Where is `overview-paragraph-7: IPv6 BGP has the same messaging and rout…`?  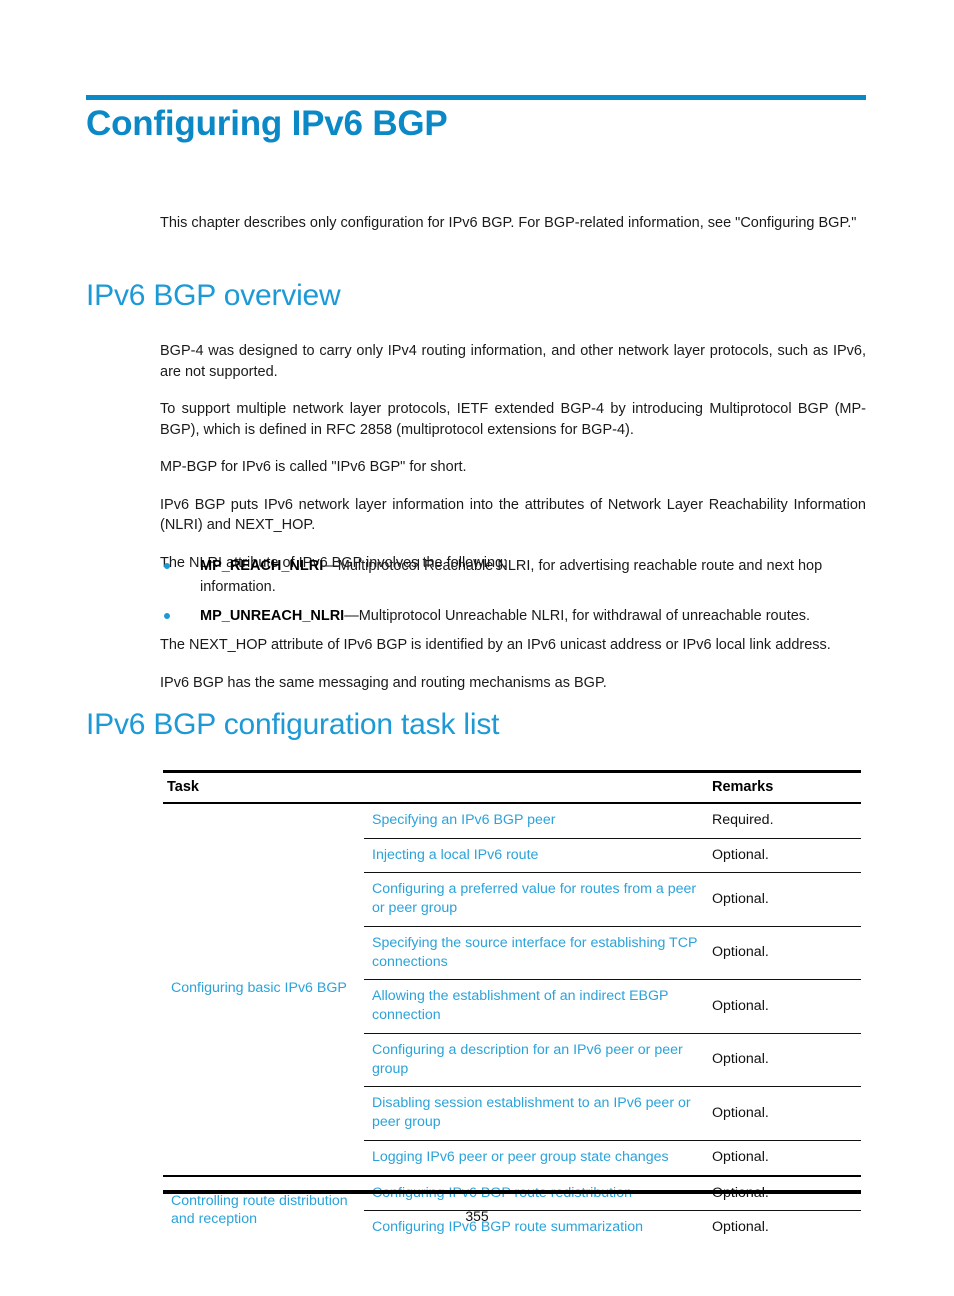 overview-paragraph-7: IPv6 BGP has the same messaging and rout… is located at coordinates (383, 682).